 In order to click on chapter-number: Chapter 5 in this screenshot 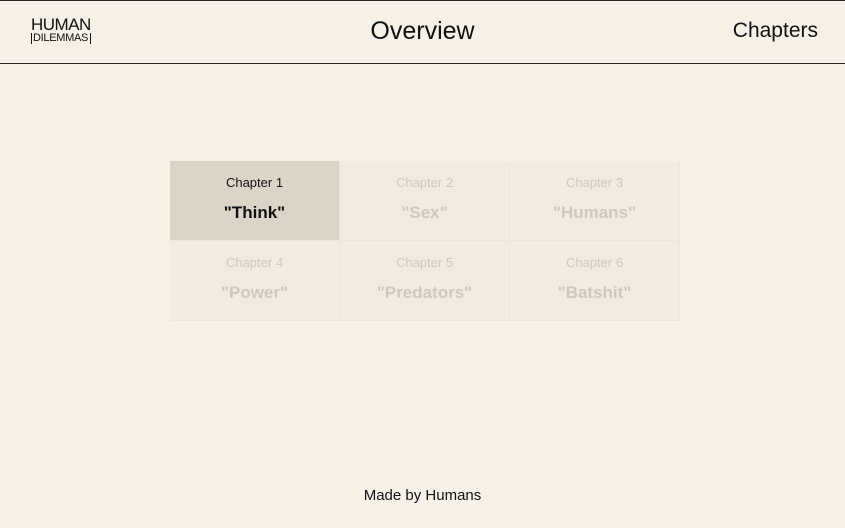, I will do `click(424, 262)`.